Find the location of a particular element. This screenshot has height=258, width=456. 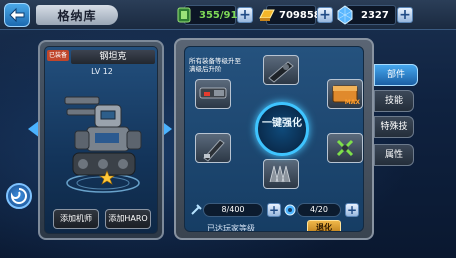

gold-add-button: + is located at coordinates (325, 15).